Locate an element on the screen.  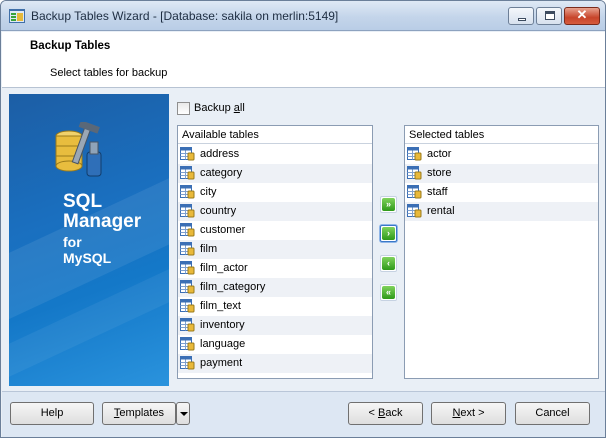
table-name: film_actor is located at coordinates (224, 268).